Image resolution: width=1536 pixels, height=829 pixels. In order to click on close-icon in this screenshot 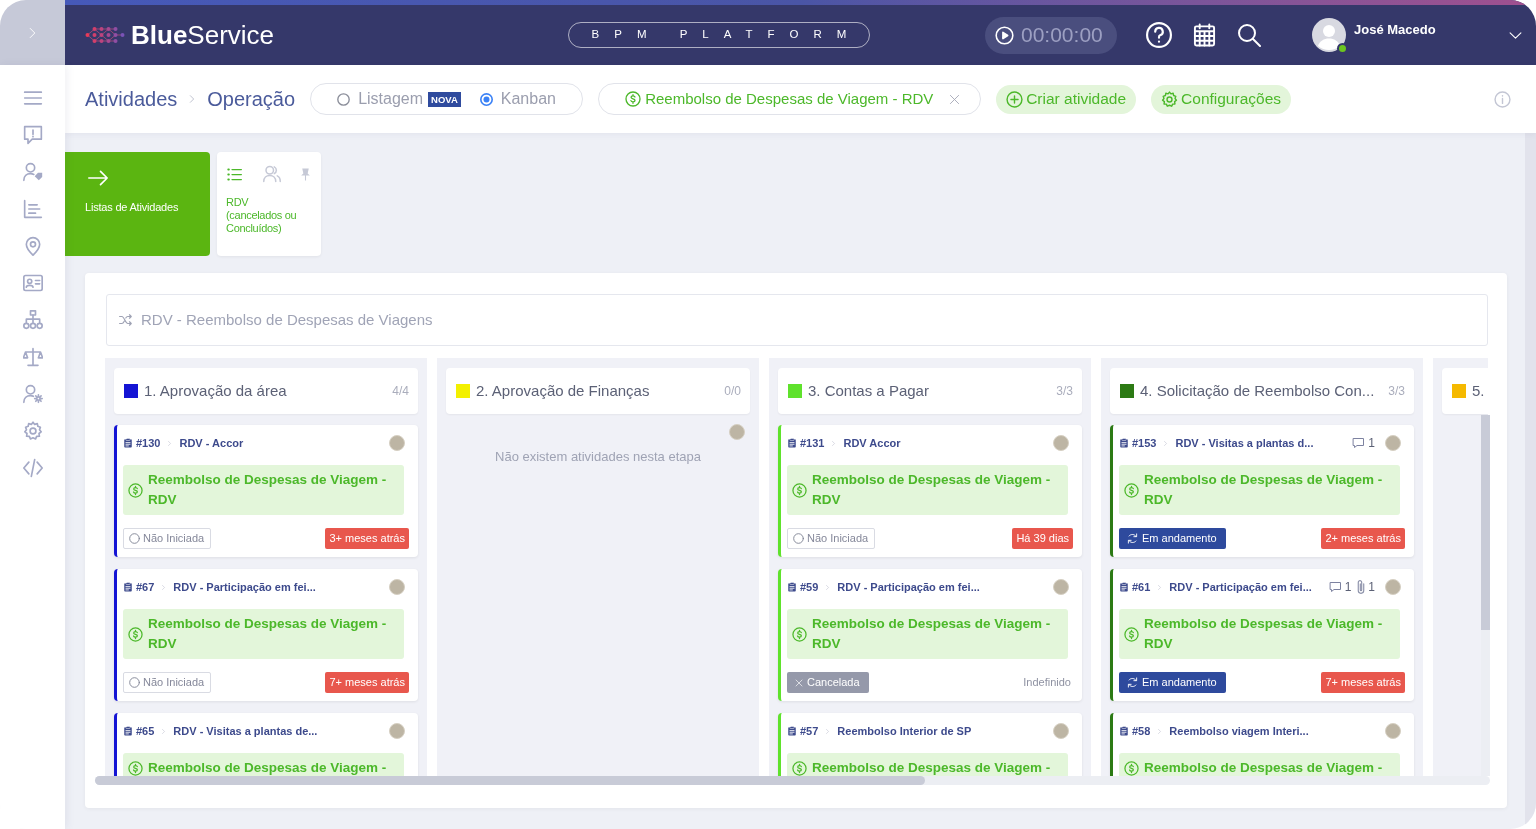, I will do `click(955, 99)`.